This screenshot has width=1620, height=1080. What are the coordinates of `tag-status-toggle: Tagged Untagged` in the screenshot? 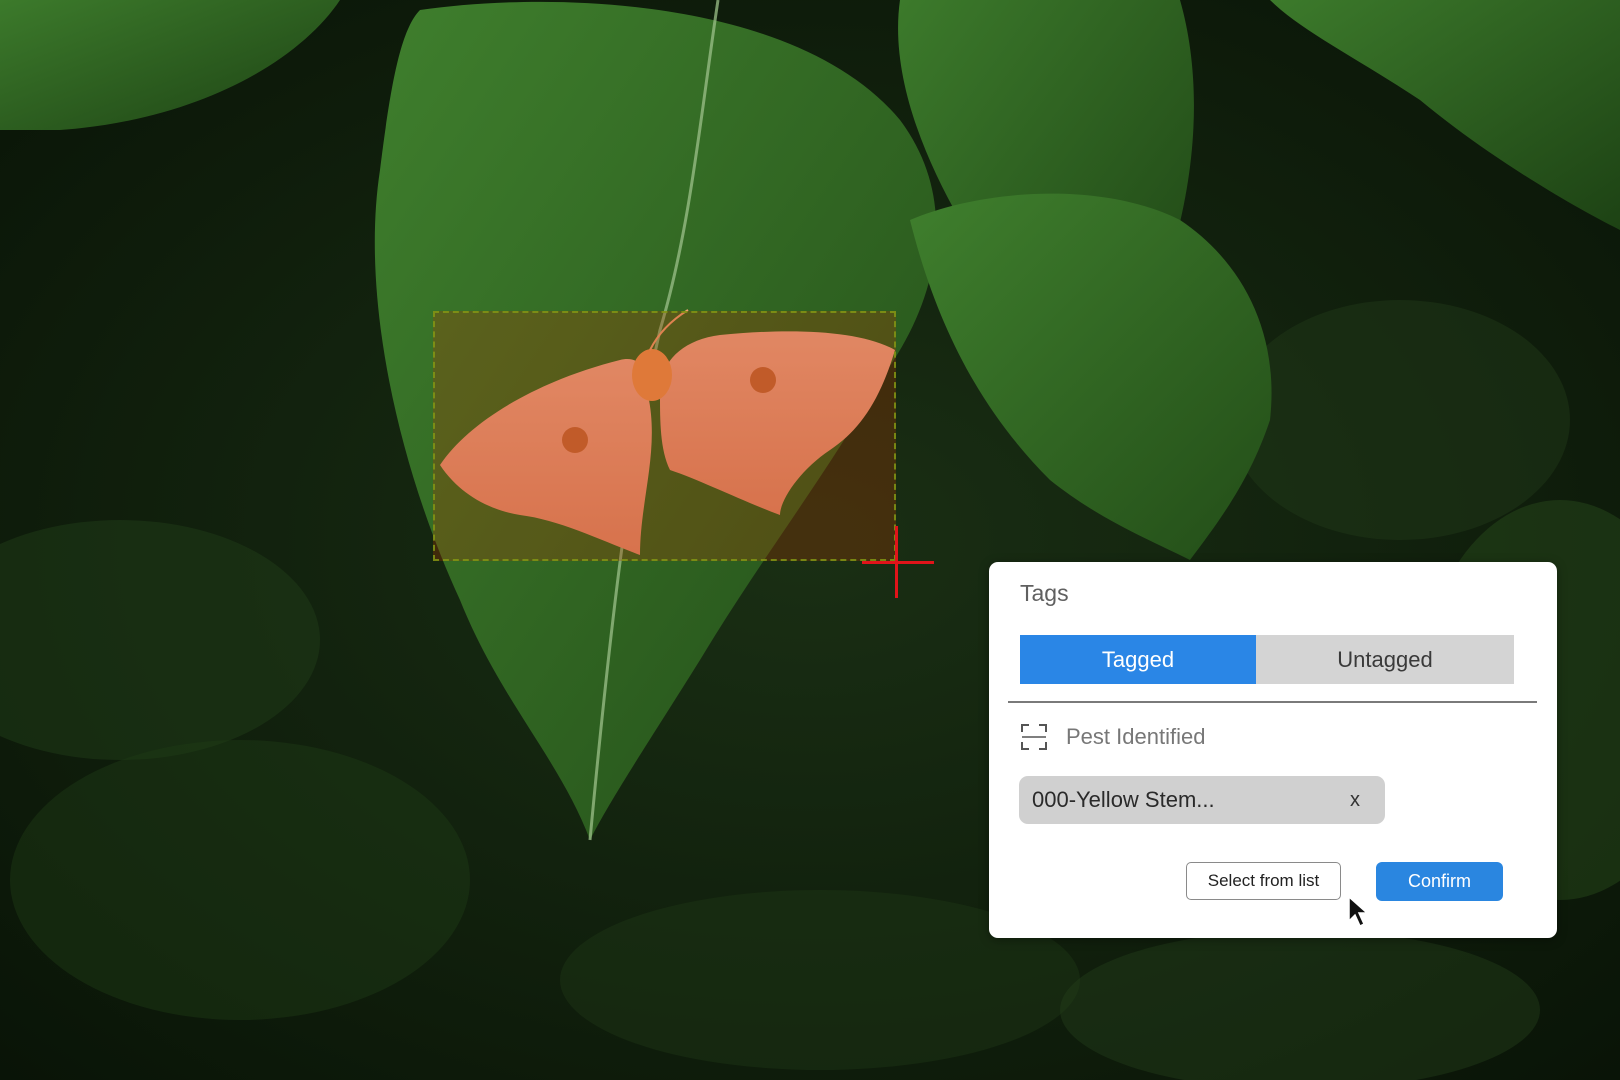 It's located at (1267, 659).